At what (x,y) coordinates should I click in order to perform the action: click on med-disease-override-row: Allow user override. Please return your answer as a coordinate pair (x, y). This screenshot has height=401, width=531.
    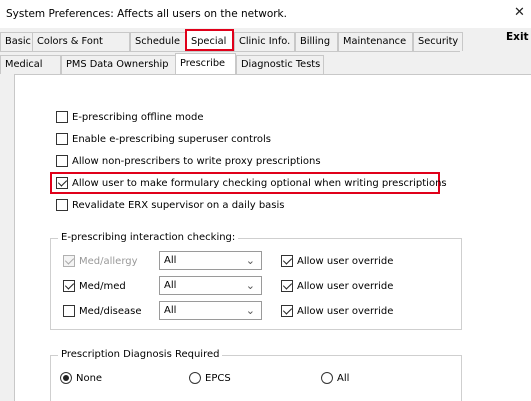
    Looking at the image, I should click on (337, 311).